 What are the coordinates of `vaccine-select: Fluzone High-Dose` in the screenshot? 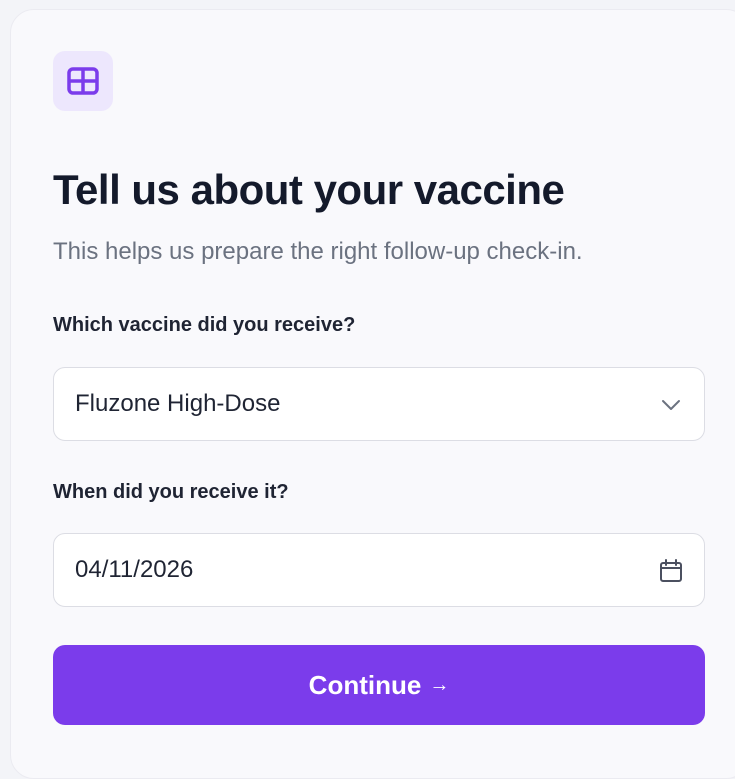 It's located at (379, 404).